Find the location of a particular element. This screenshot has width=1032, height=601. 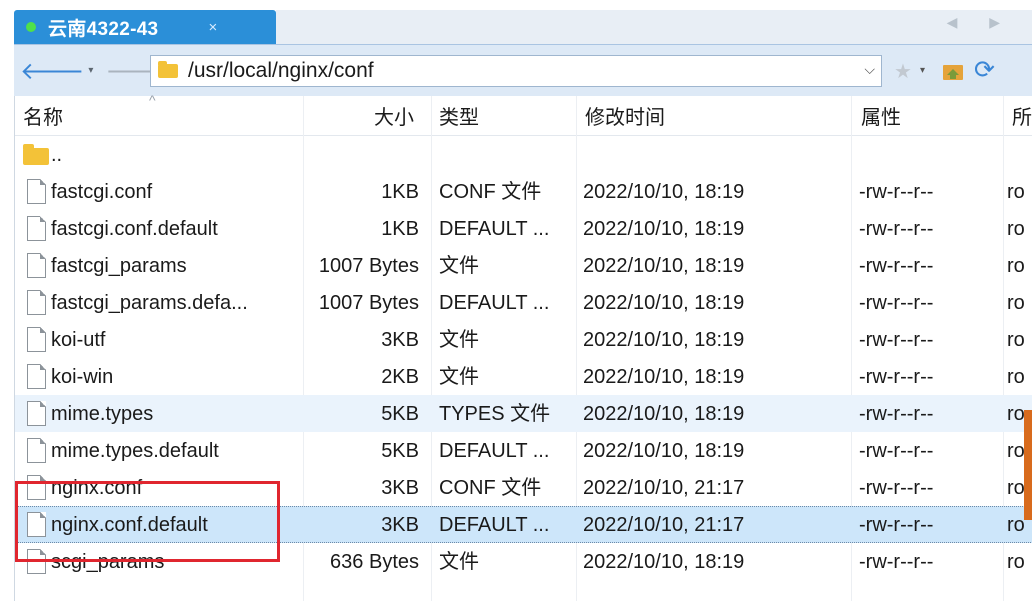

file-name: koi-win is located at coordinates (82, 377).